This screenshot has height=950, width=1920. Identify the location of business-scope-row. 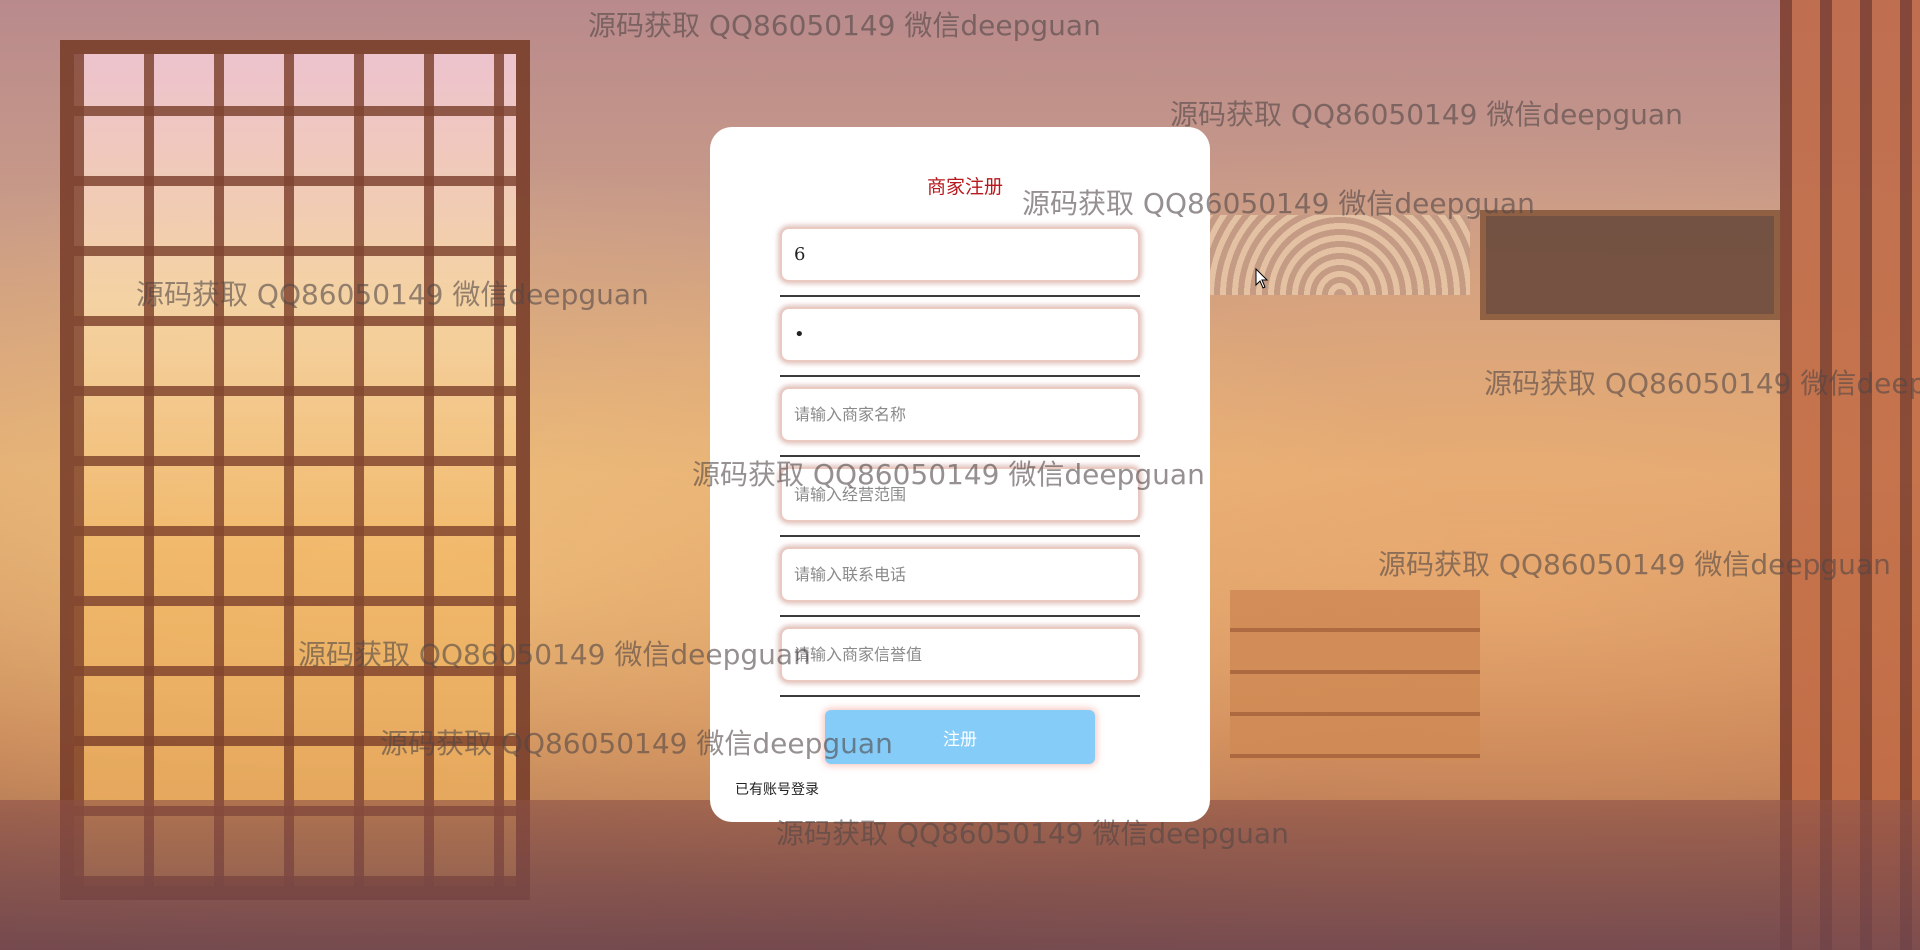
(960, 502).